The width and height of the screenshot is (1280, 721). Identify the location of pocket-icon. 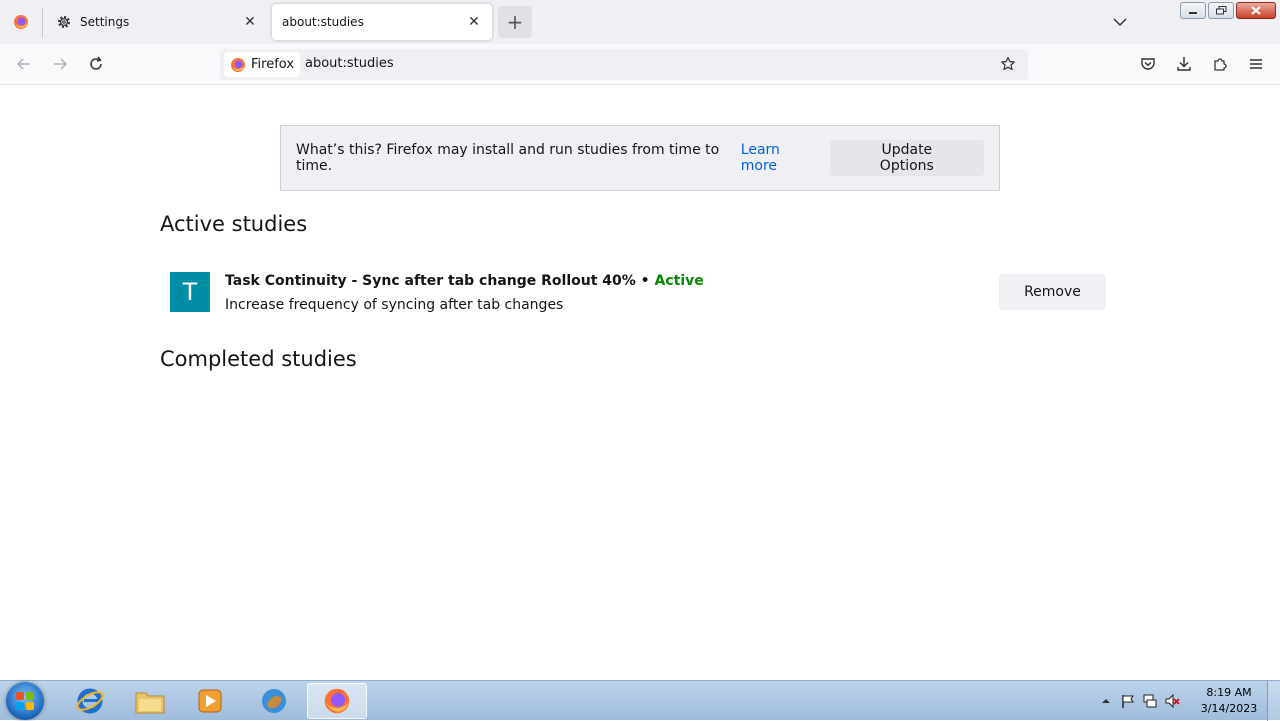
(1148, 64).